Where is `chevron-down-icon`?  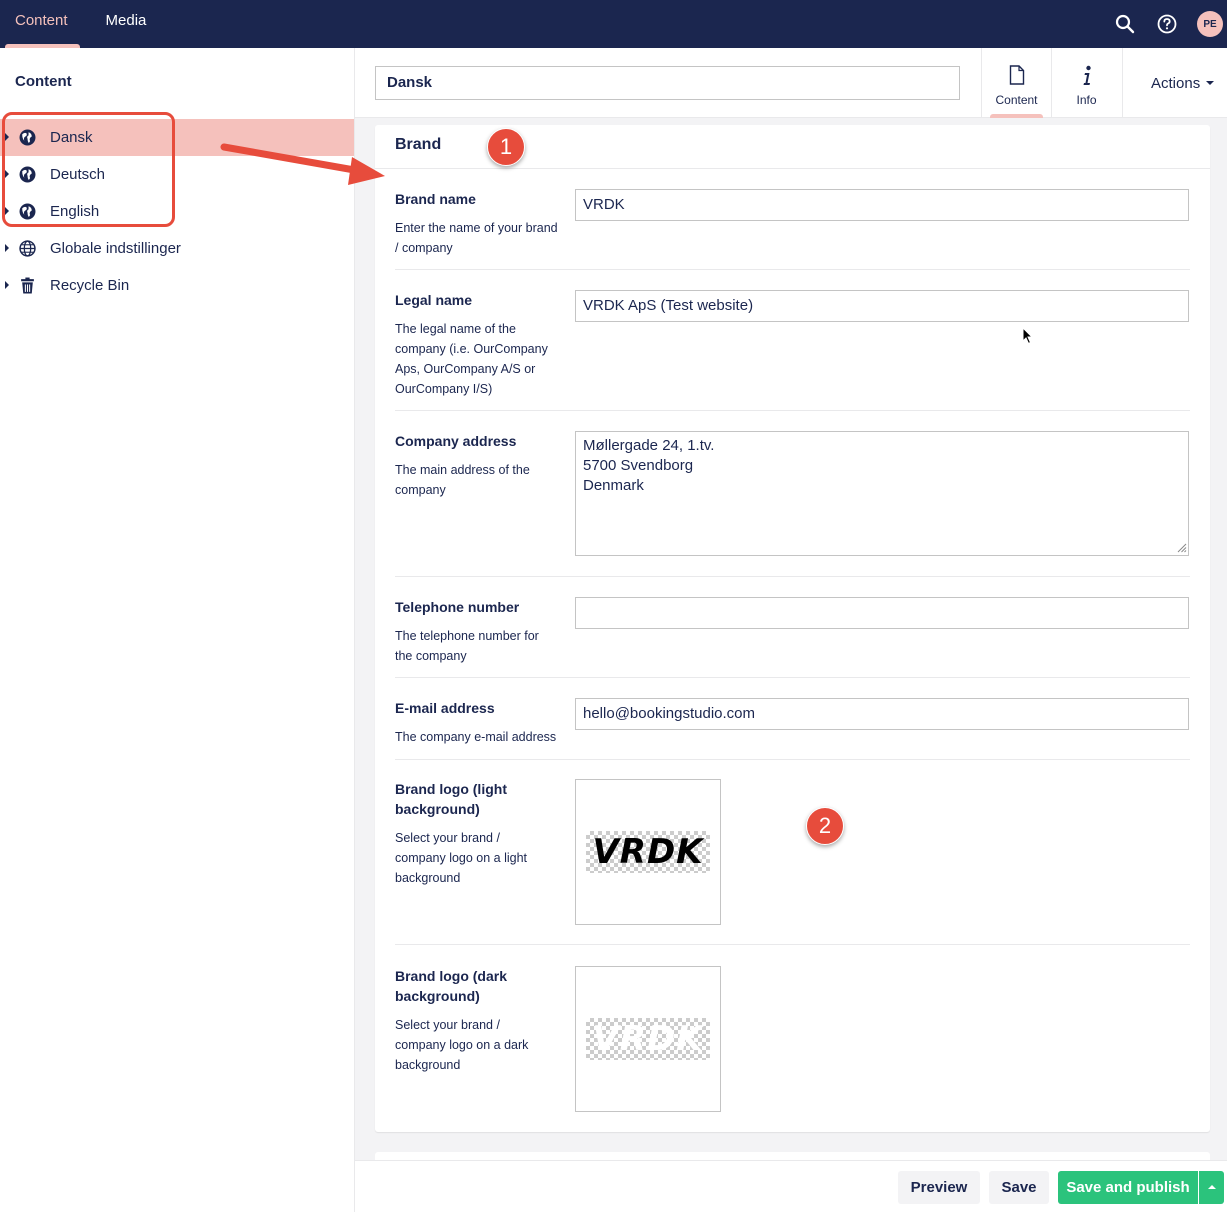 chevron-down-icon is located at coordinates (1210, 83).